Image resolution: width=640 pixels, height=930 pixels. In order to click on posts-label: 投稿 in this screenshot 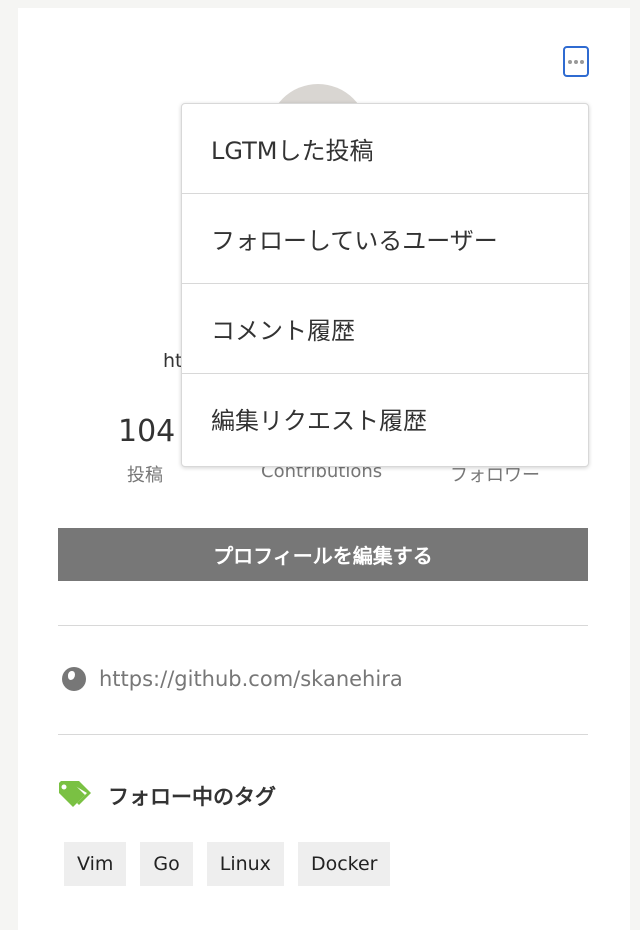, I will do `click(145, 474)`.